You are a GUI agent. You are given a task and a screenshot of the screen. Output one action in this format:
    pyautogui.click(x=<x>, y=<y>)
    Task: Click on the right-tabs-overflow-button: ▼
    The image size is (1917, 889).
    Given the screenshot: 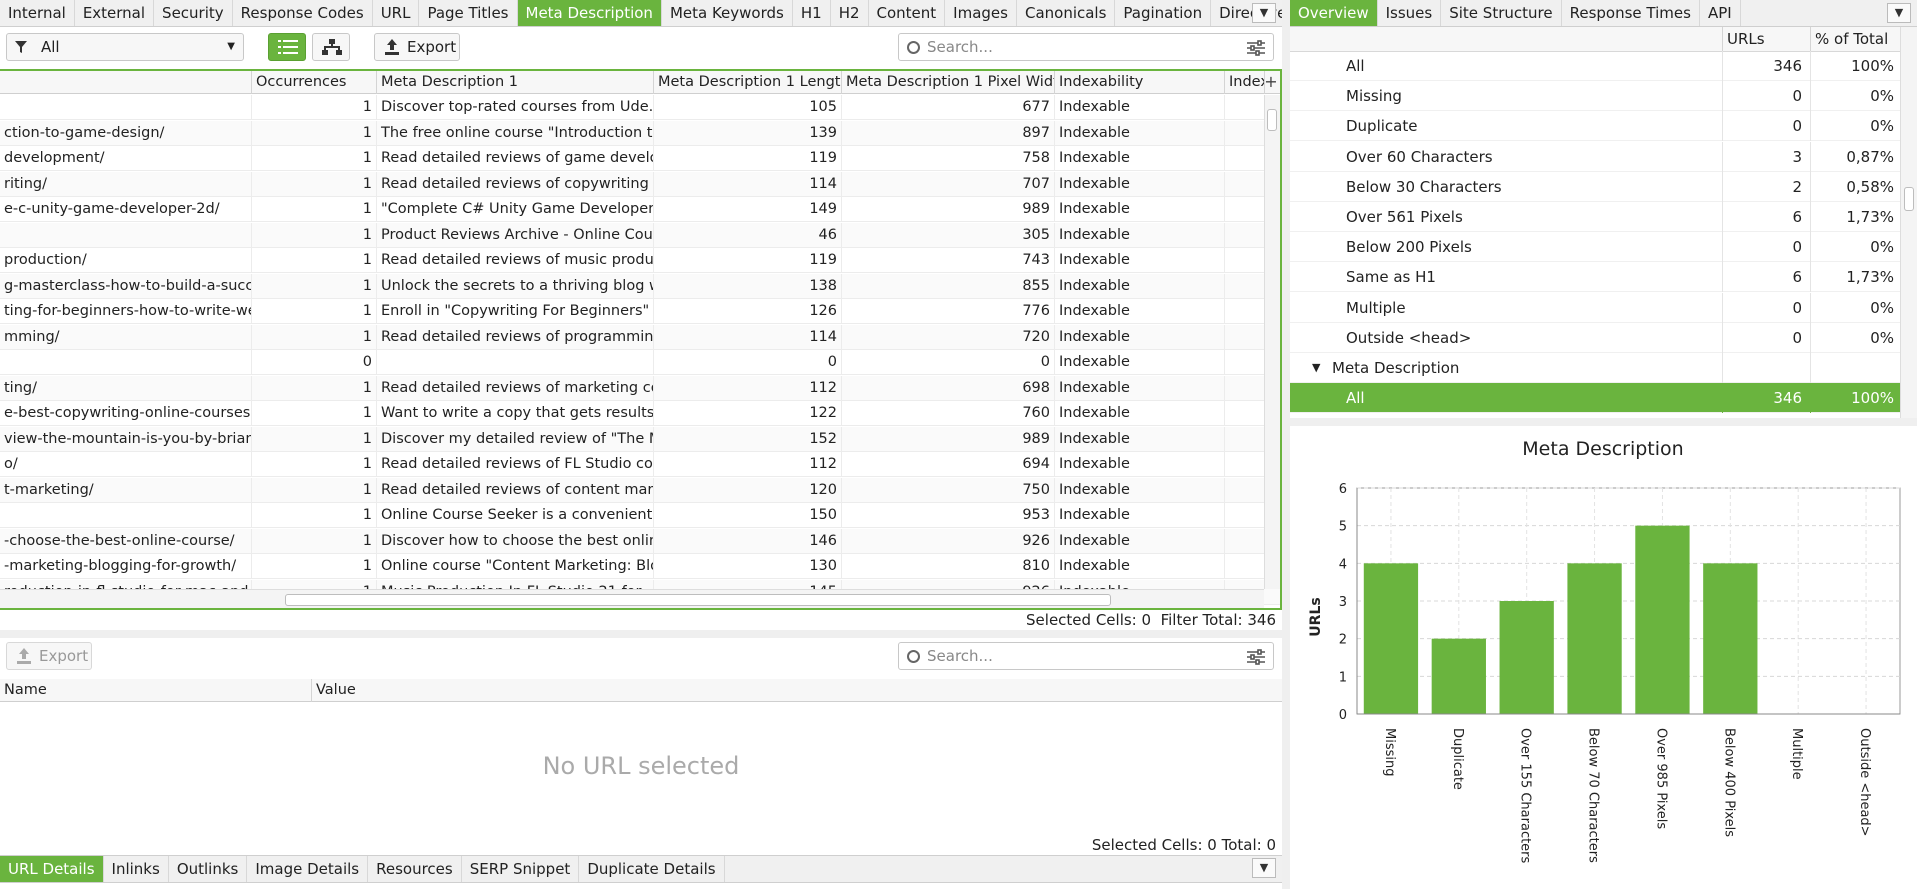 What is the action you would take?
    pyautogui.click(x=1899, y=13)
    